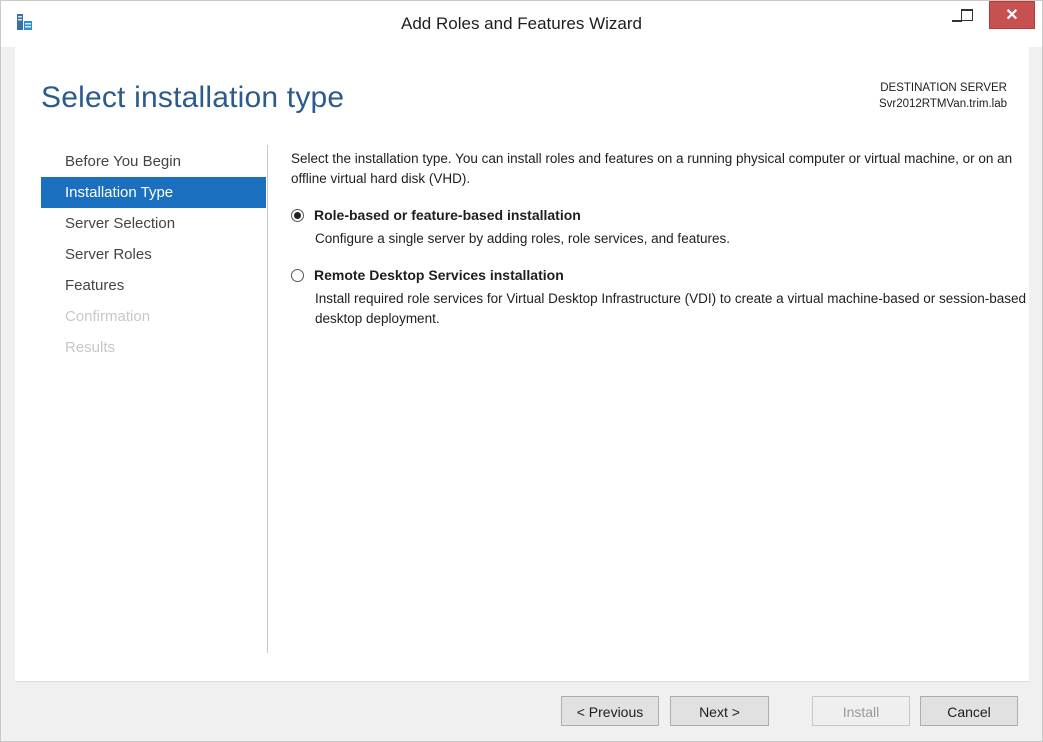 The image size is (1043, 742). I want to click on nav-item-installation-type: Installation Type, so click(153, 192).